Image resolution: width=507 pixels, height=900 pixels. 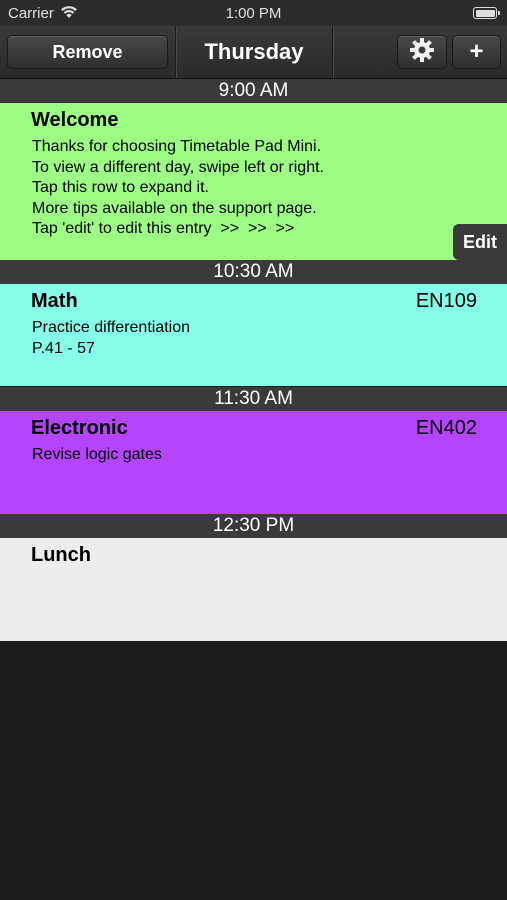 What do you see at coordinates (97, 454) in the screenshot?
I see `entry-note-line: Revise logic gates` at bounding box center [97, 454].